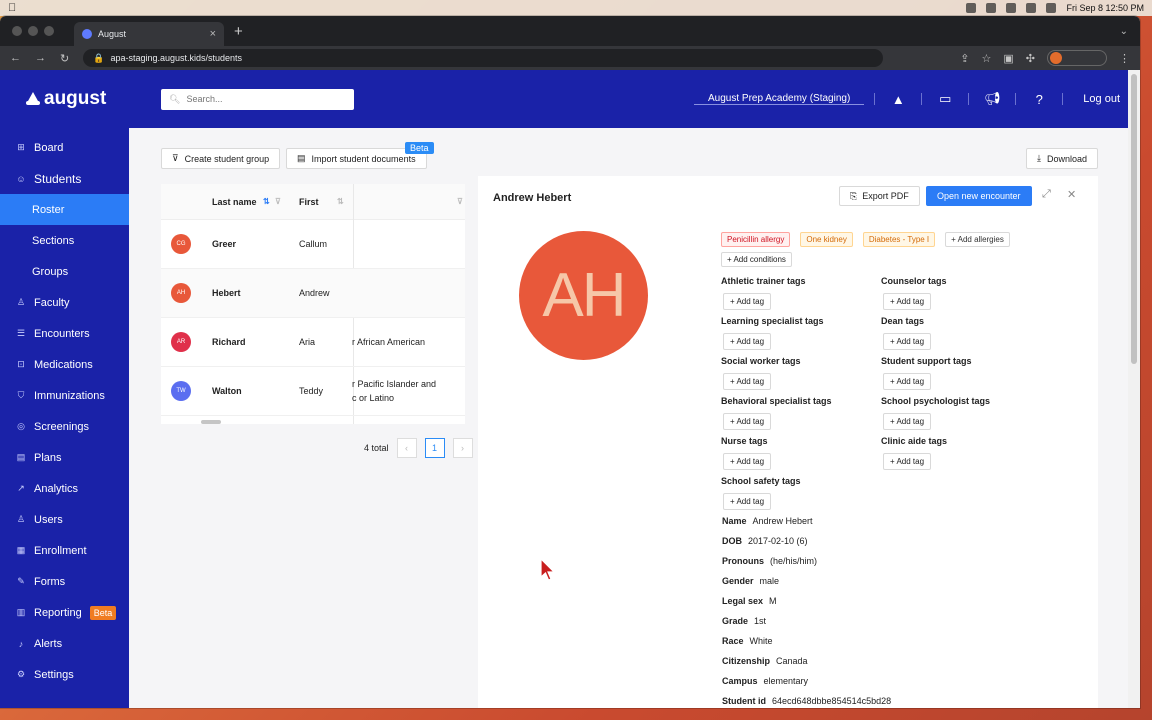  I want to click on scrollbar-thumb, so click(1134, 219).